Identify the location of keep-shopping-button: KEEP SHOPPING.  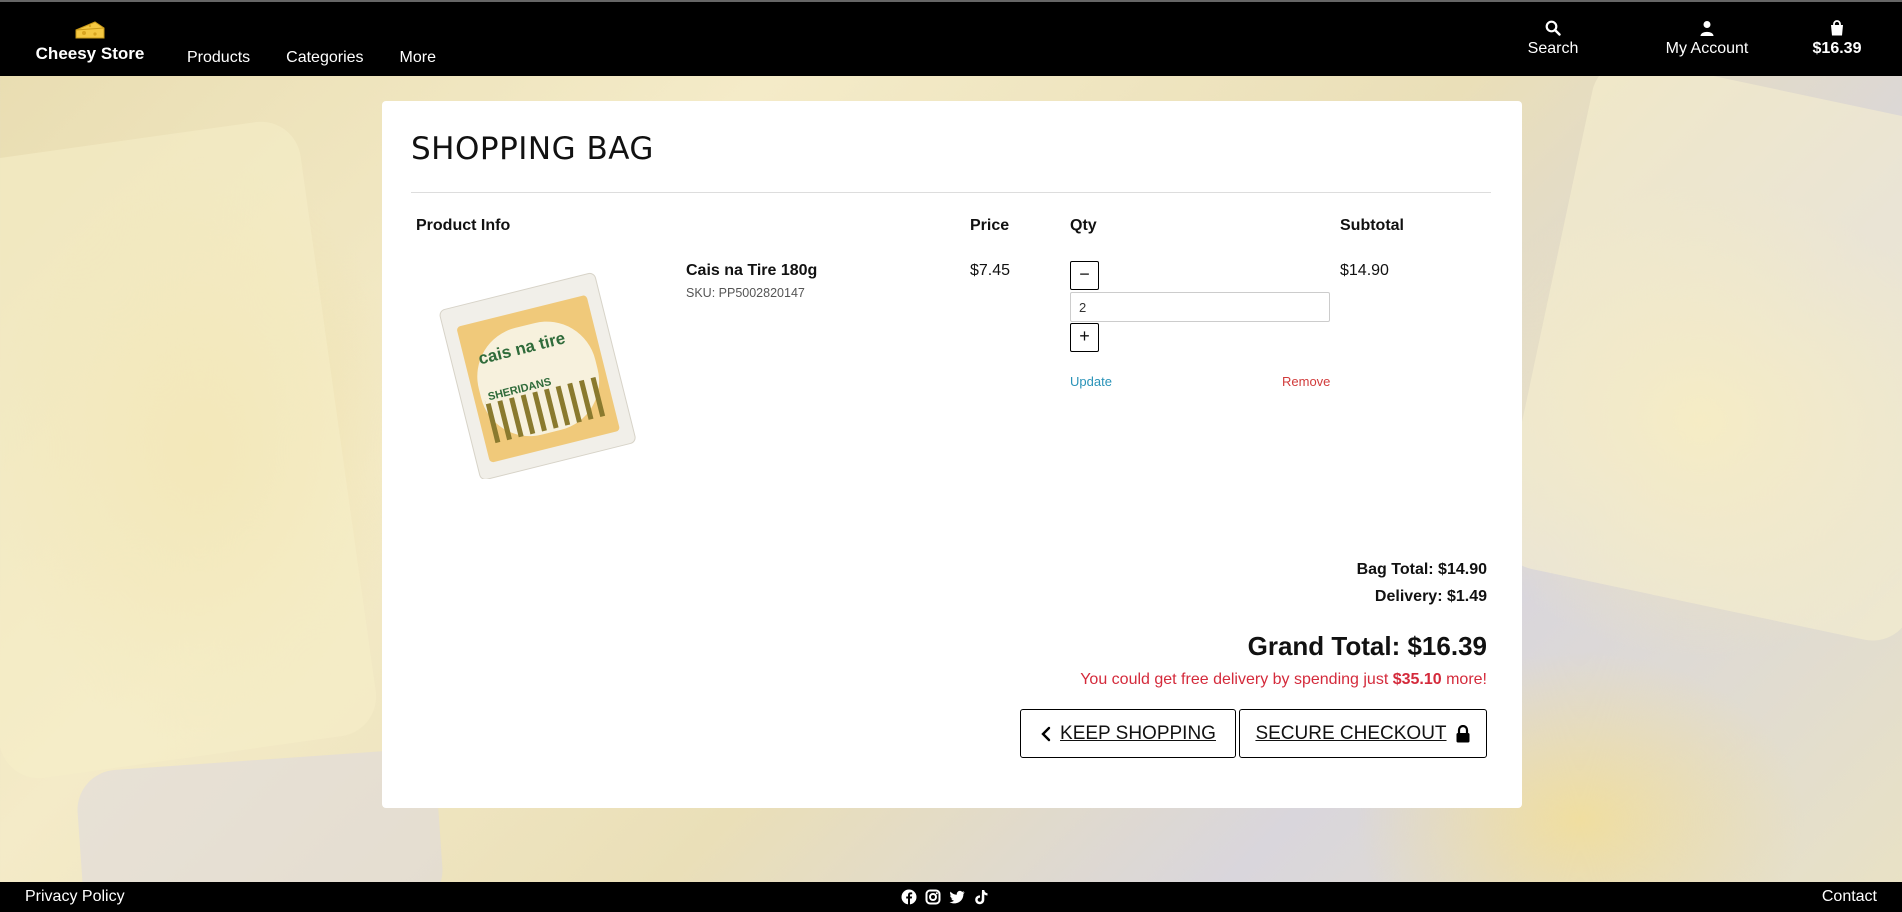
(1128, 733).